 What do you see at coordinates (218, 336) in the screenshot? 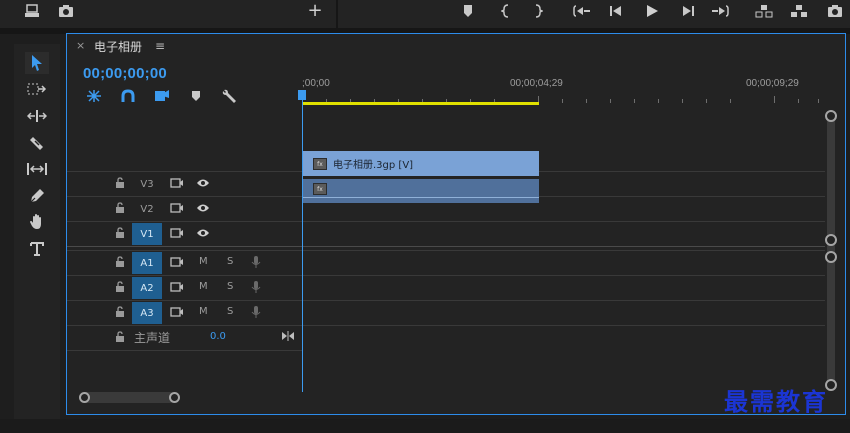
I see `master-volume-value: 0.0` at bounding box center [218, 336].